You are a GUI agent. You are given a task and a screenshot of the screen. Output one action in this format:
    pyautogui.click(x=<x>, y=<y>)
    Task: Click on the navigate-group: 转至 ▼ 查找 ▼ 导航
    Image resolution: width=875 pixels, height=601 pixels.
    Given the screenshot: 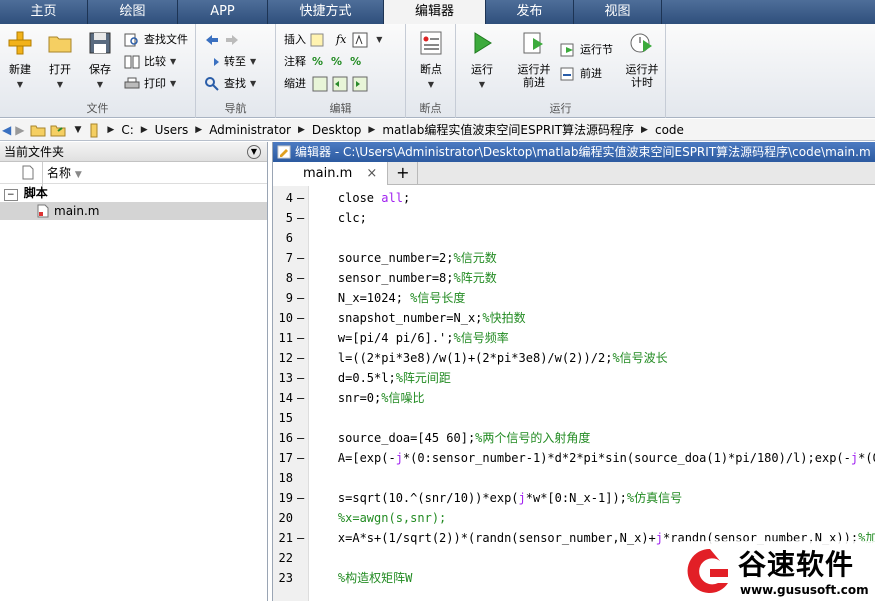 What is the action you would take?
    pyautogui.click(x=236, y=71)
    